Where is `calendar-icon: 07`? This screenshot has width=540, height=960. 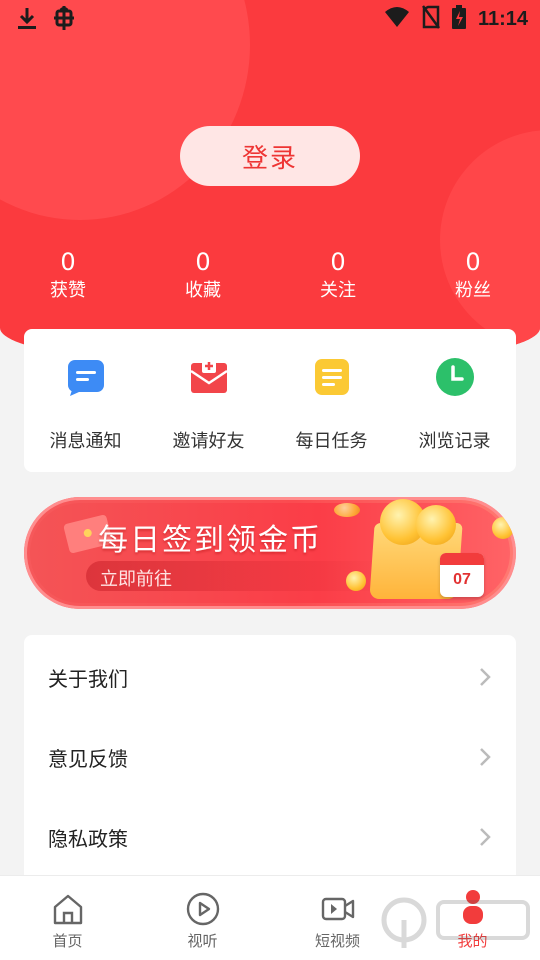 calendar-icon: 07 is located at coordinates (462, 575).